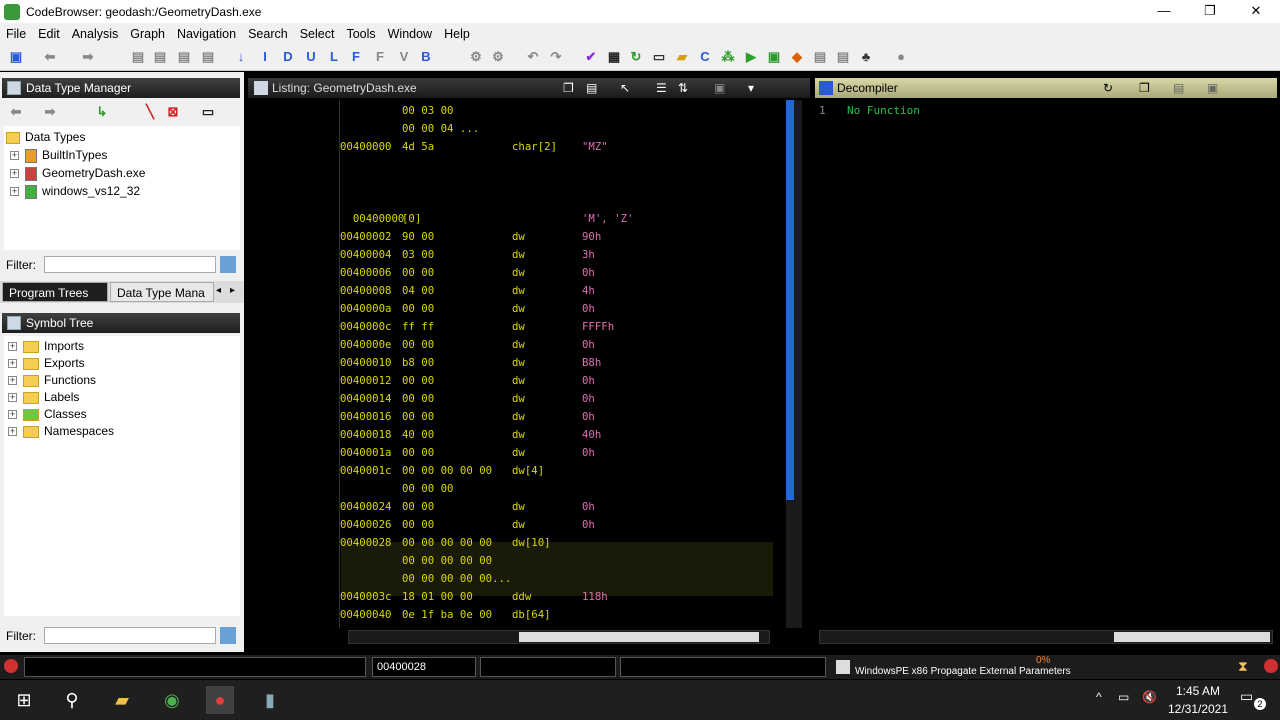 This screenshot has height=720, width=1280. What do you see at coordinates (476, 57) in the screenshot?
I see `memory-icon: ⚙` at bounding box center [476, 57].